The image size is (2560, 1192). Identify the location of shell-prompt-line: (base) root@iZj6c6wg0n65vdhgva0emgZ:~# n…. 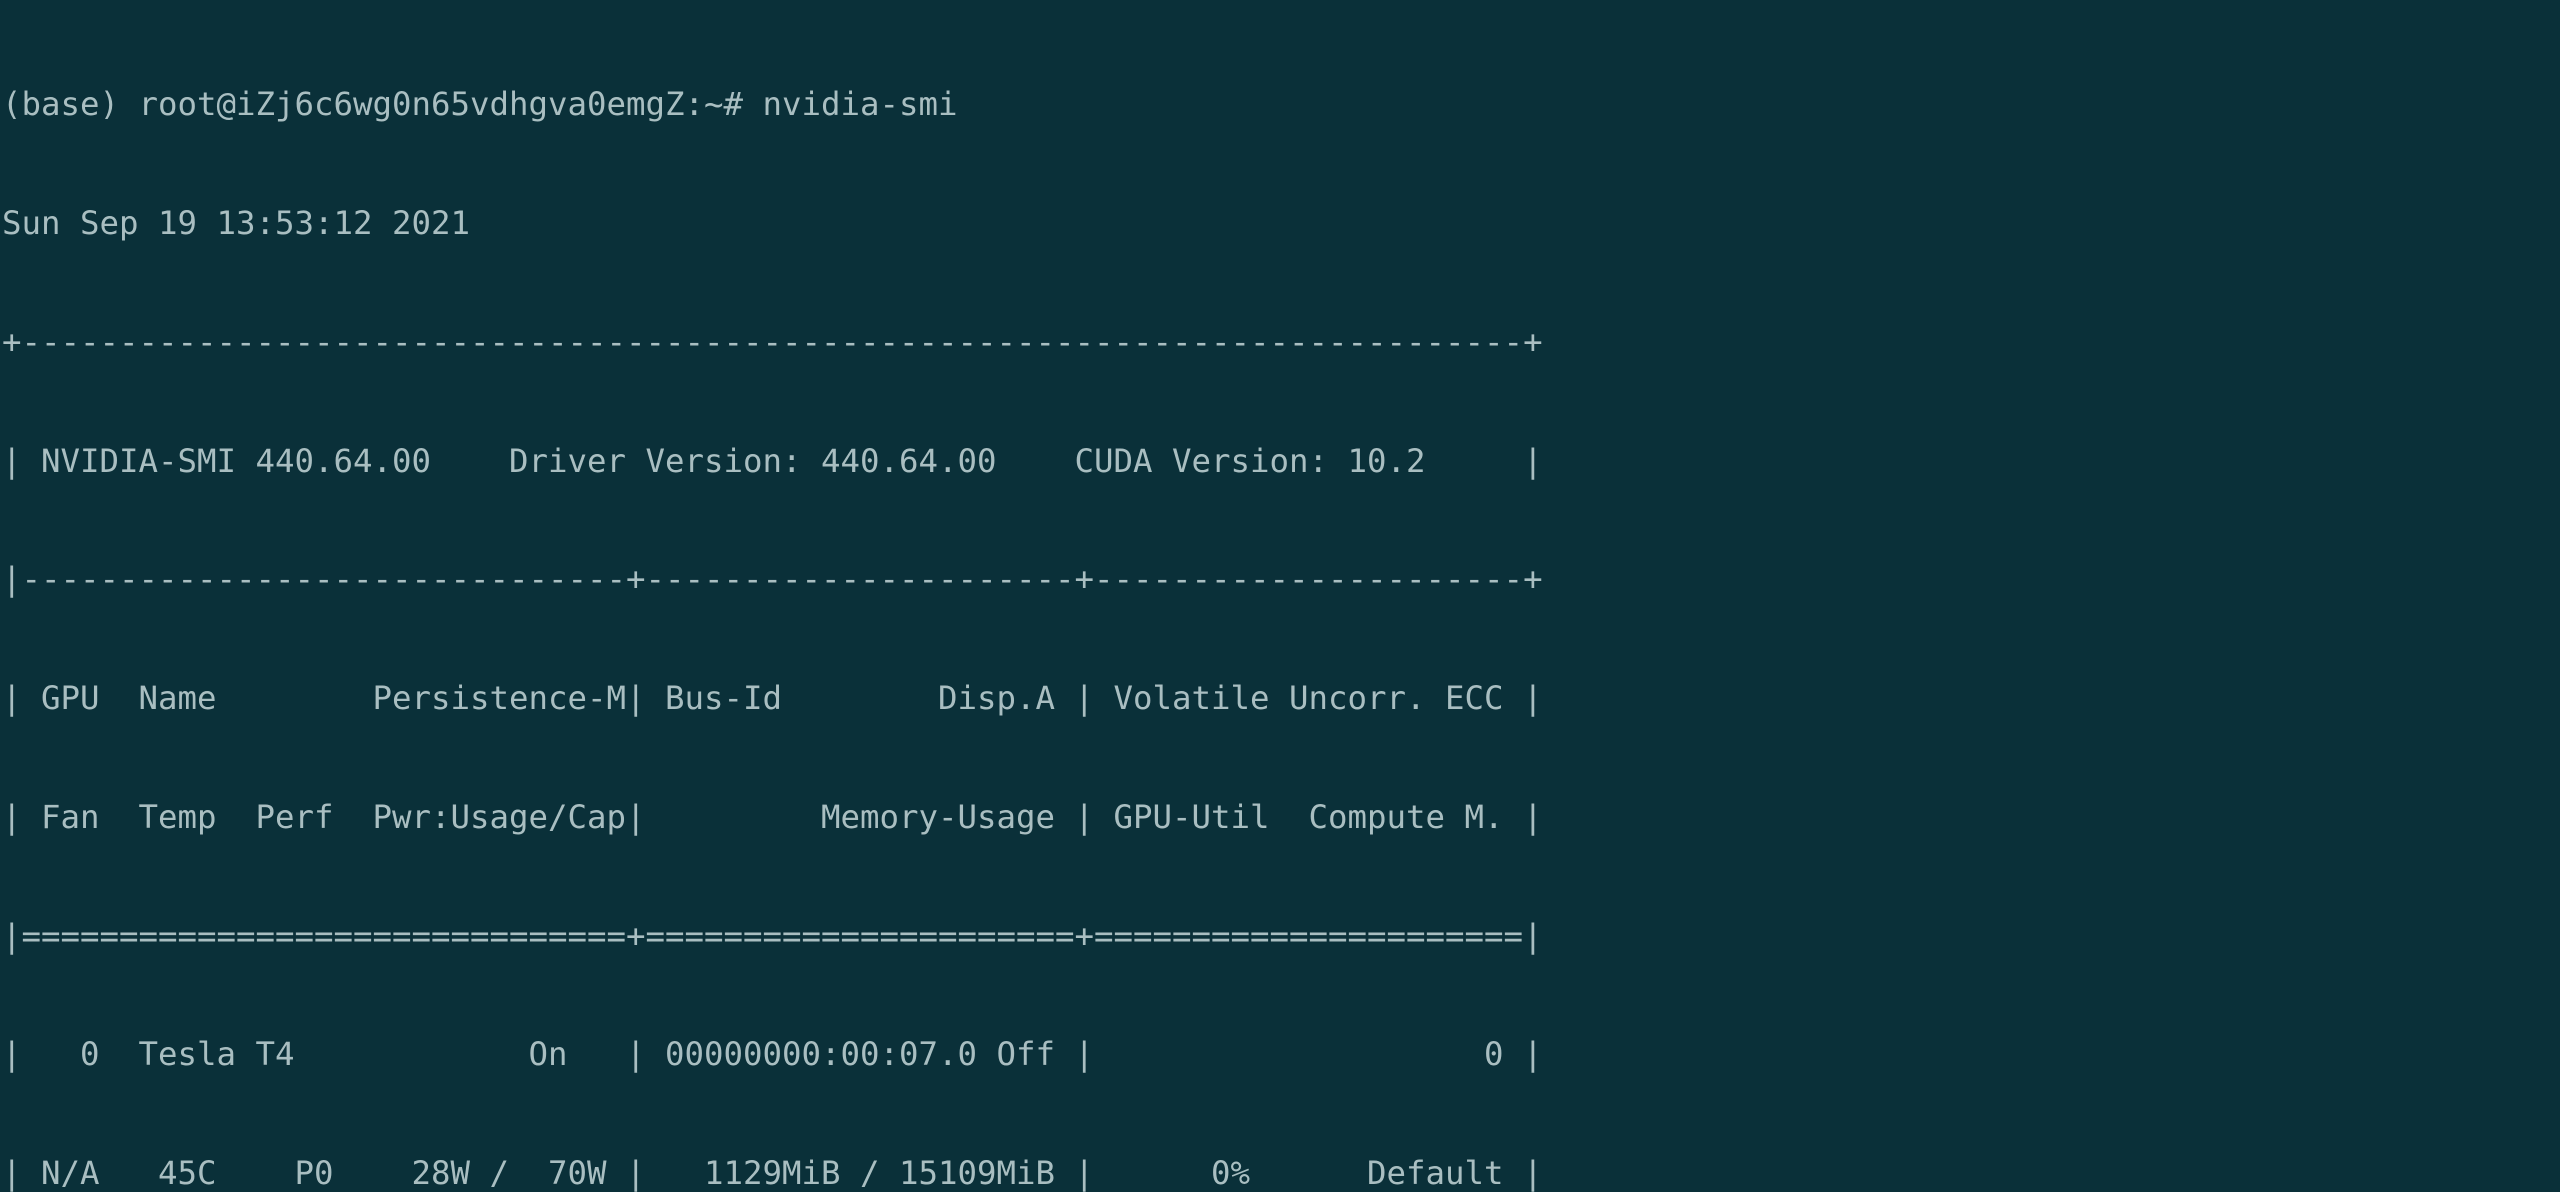
(480, 104).